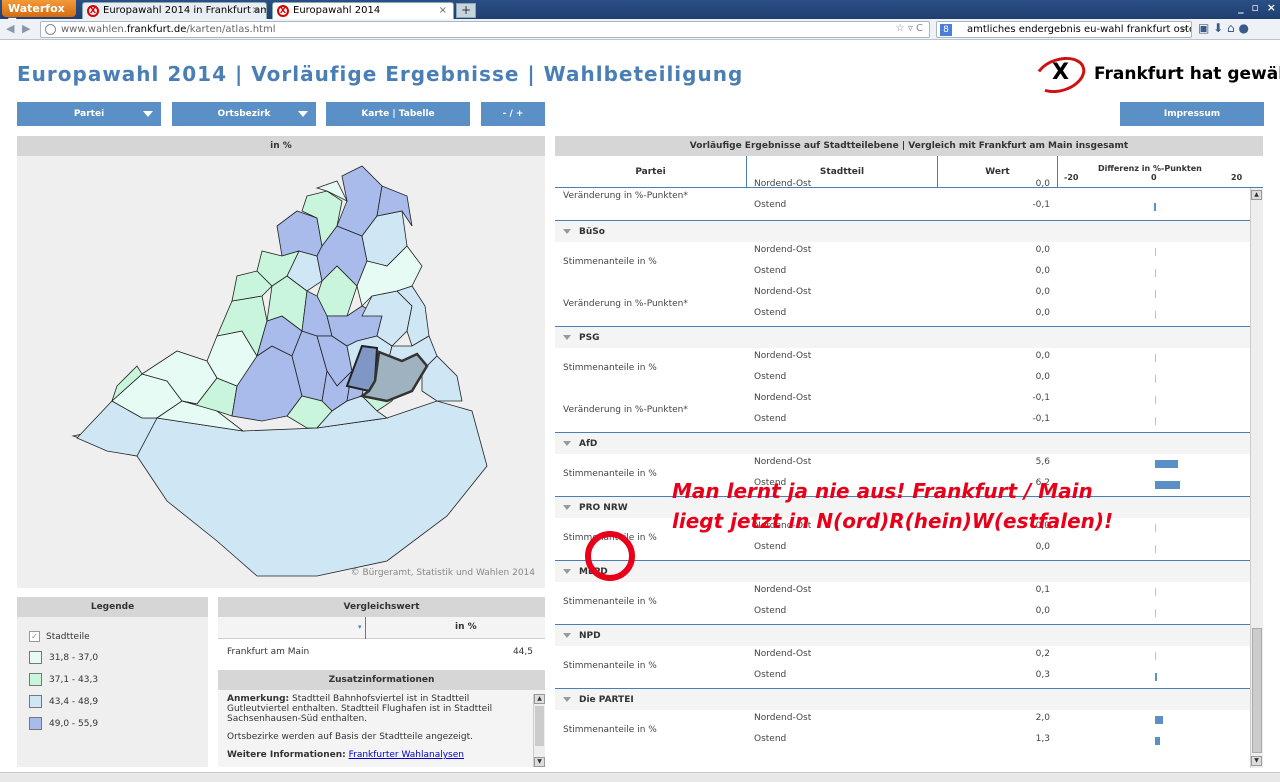 The image size is (1280, 782). What do you see at coordinates (902, 337) in the screenshot?
I see `party-group-header: PSG` at bounding box center [902, 337].